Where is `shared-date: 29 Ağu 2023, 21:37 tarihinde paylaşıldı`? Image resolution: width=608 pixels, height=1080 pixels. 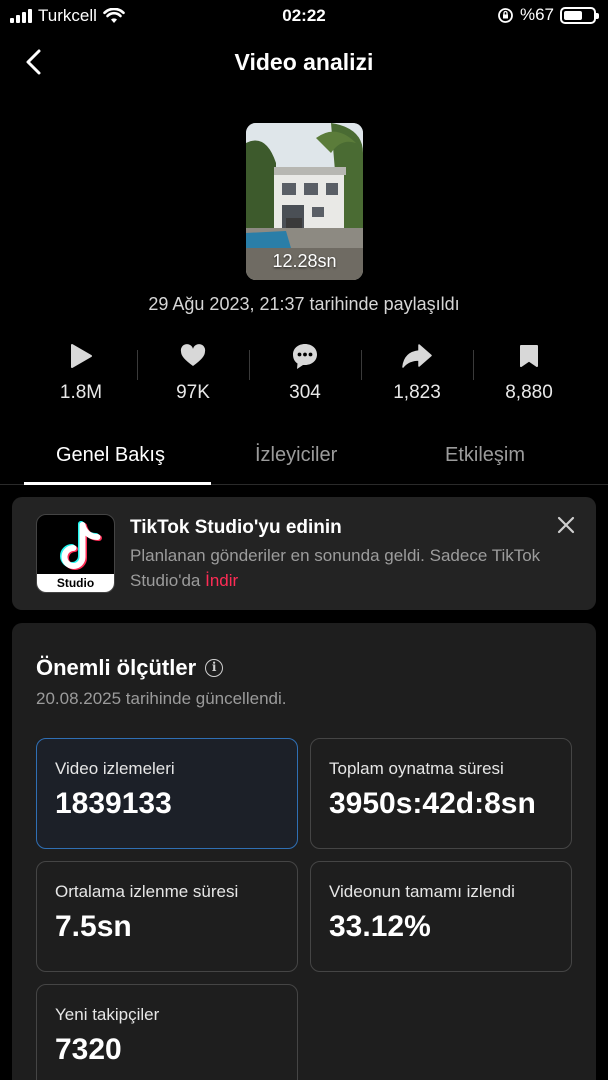 shared-date: 29 Ağu 2023, 21:37 tarihinde paylaşıldı is located at coordinates (304, 304).